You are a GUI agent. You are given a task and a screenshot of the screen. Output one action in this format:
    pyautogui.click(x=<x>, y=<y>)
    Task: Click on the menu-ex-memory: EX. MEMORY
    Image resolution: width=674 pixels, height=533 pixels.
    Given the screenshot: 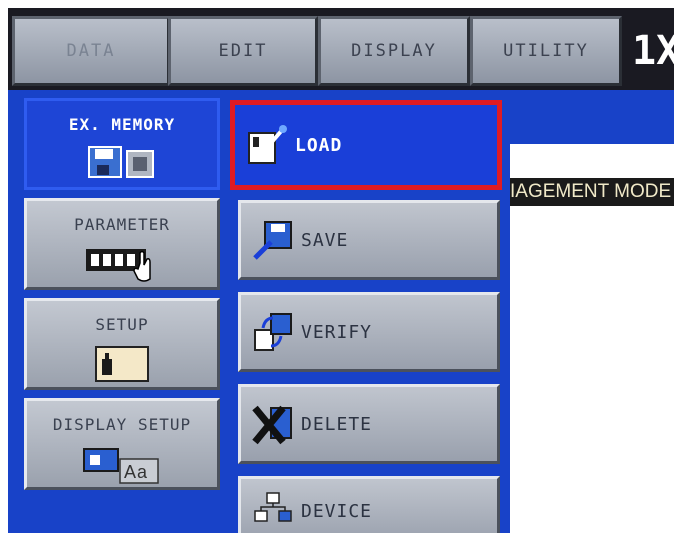 What is the action you would take?
    pyautogui.click(x=122, y=144)
    